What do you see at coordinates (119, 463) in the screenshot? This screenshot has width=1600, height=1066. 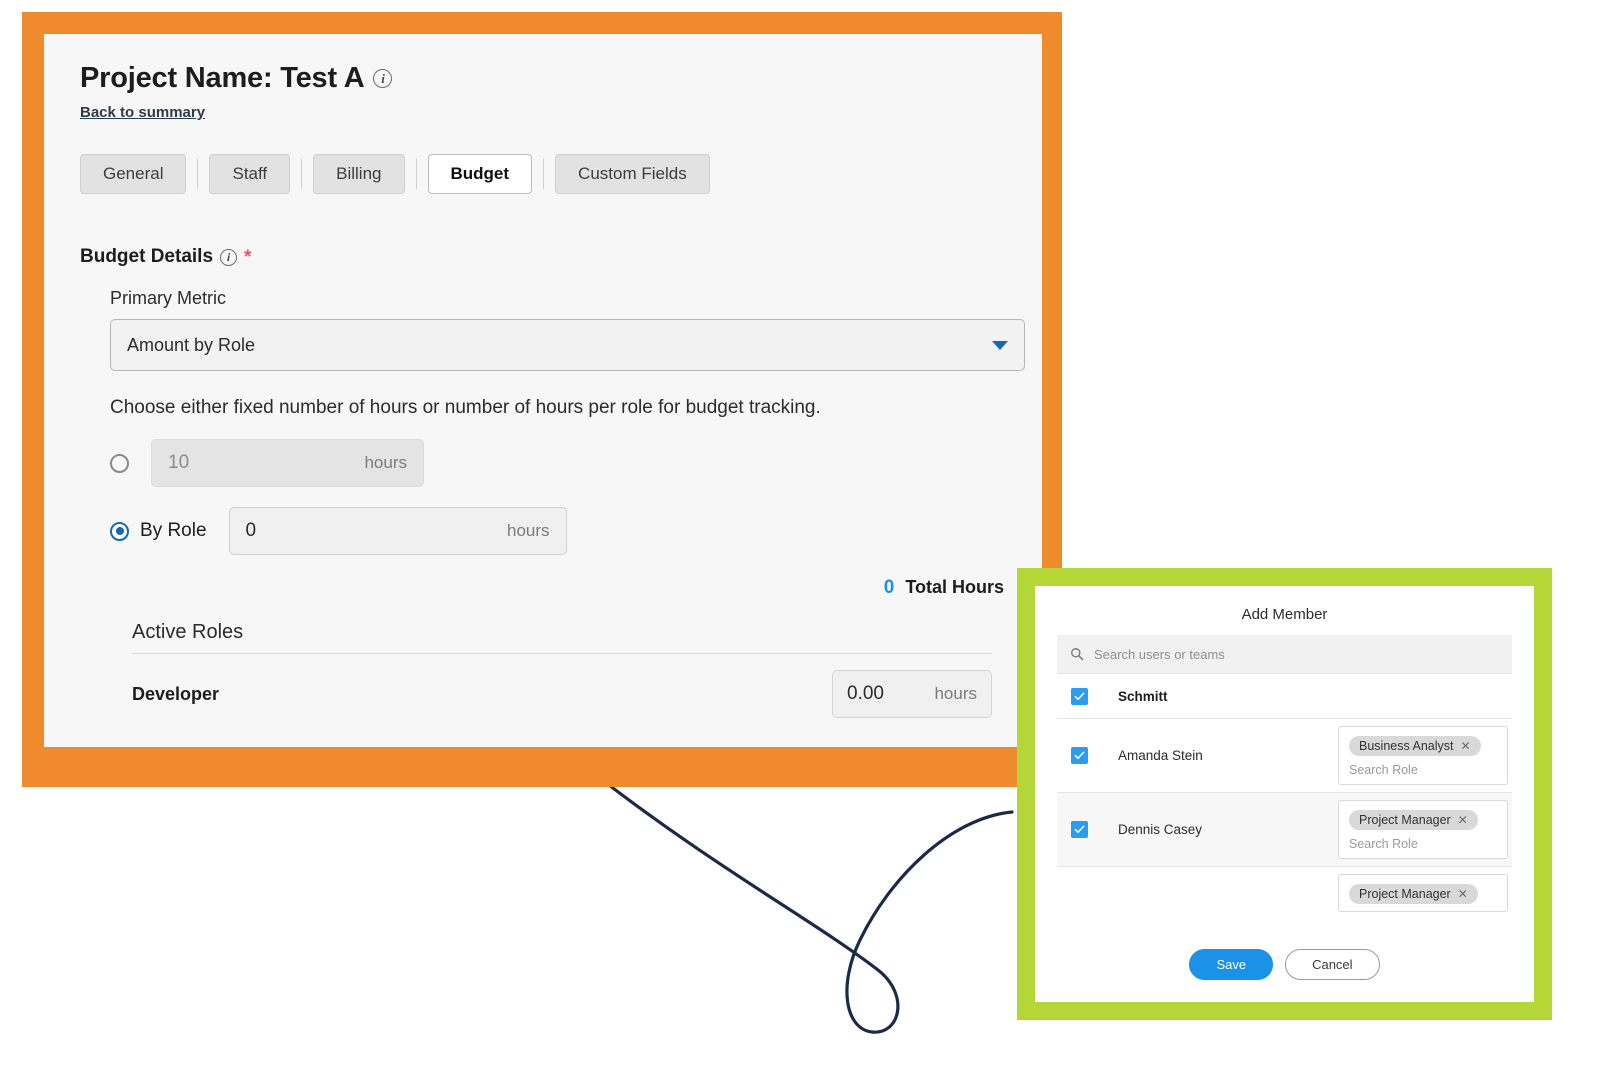 I see `fixed-hours-radio` at bounding box center [119, 463].